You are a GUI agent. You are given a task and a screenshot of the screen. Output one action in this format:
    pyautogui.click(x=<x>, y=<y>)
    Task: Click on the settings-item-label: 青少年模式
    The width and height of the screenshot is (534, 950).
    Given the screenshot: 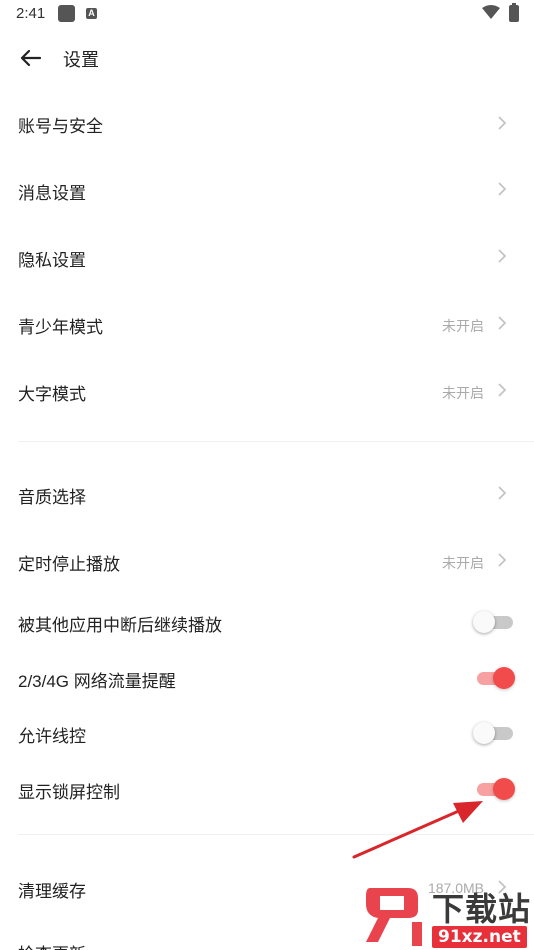 What is the action you would take?
    pyautogui.click(x=60, y=327)
    